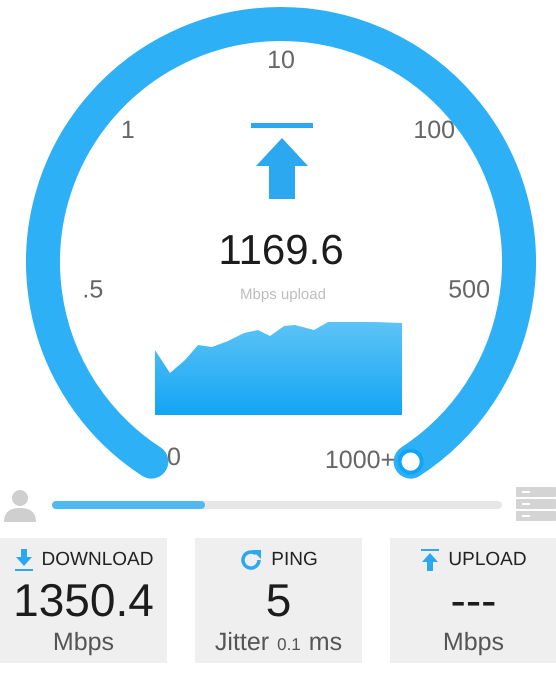 This screenshot has width=556, height=680. What do you see at coordinates (20, 505) in the screenshot?
I see `person-icon` at bounding box center [20, 505].